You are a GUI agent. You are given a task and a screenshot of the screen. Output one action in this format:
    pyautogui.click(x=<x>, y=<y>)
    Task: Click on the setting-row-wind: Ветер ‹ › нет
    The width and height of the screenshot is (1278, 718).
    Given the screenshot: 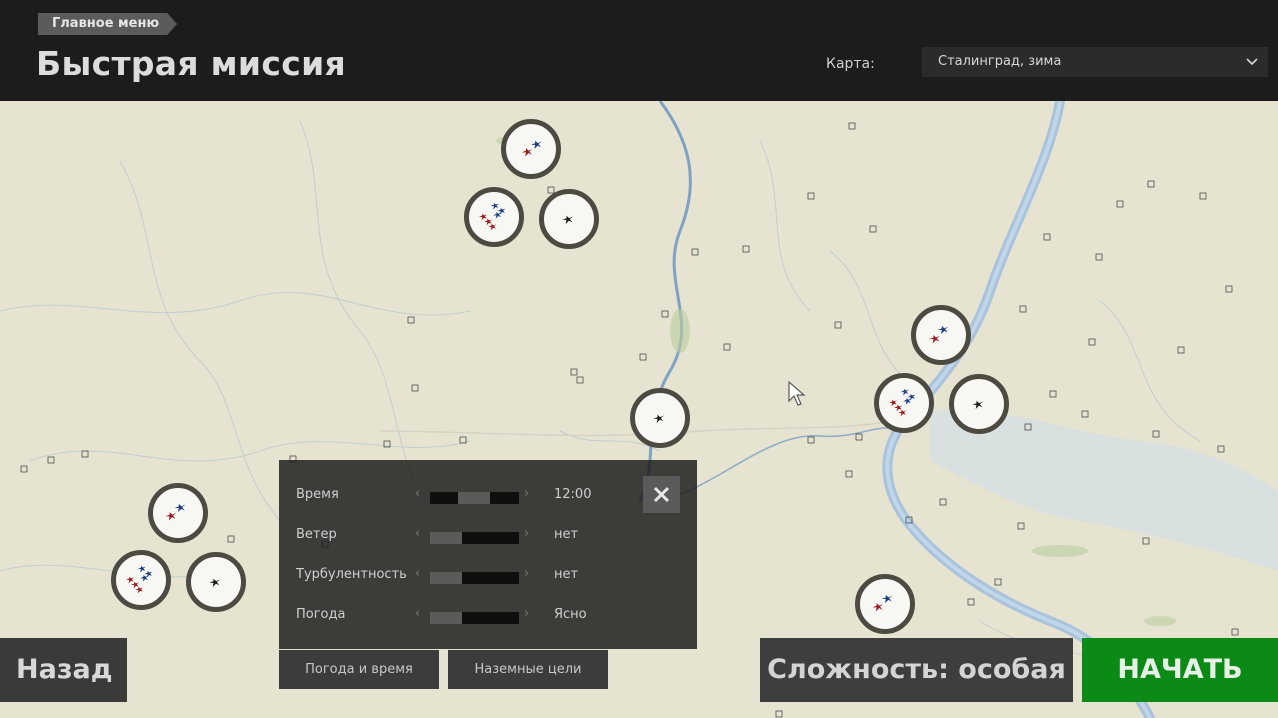 What is the action you would take?
    pyautogui.click(x=488, y=536)
    